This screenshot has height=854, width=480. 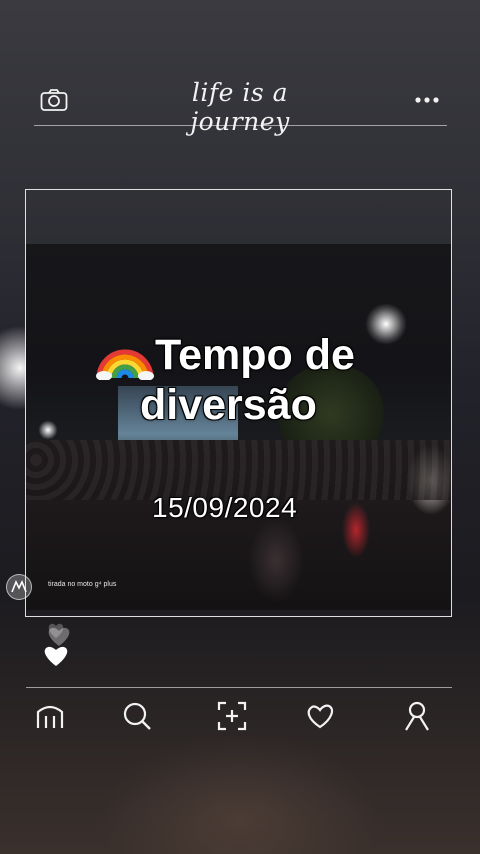 What do you see at coordinates (427, 100) in the screenshot?
I see `more-dots-icon` at bounding box center [427, 100].